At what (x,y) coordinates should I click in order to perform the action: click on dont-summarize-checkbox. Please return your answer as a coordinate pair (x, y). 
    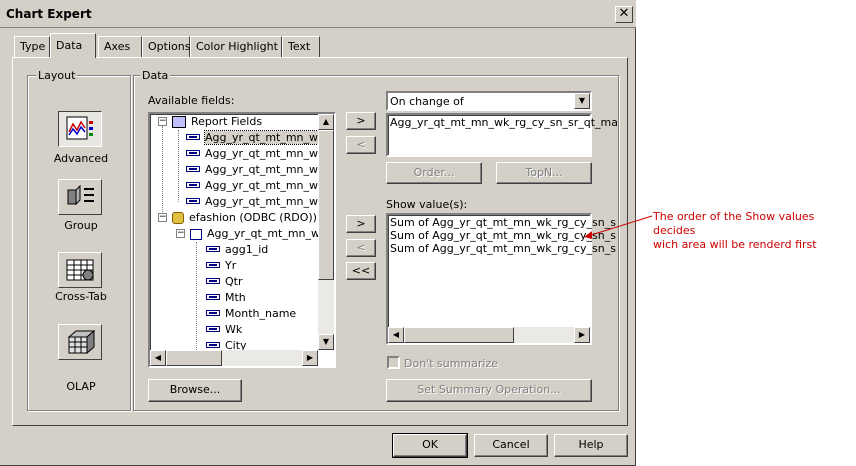
    Looking at the image, I should click on (393, 362).